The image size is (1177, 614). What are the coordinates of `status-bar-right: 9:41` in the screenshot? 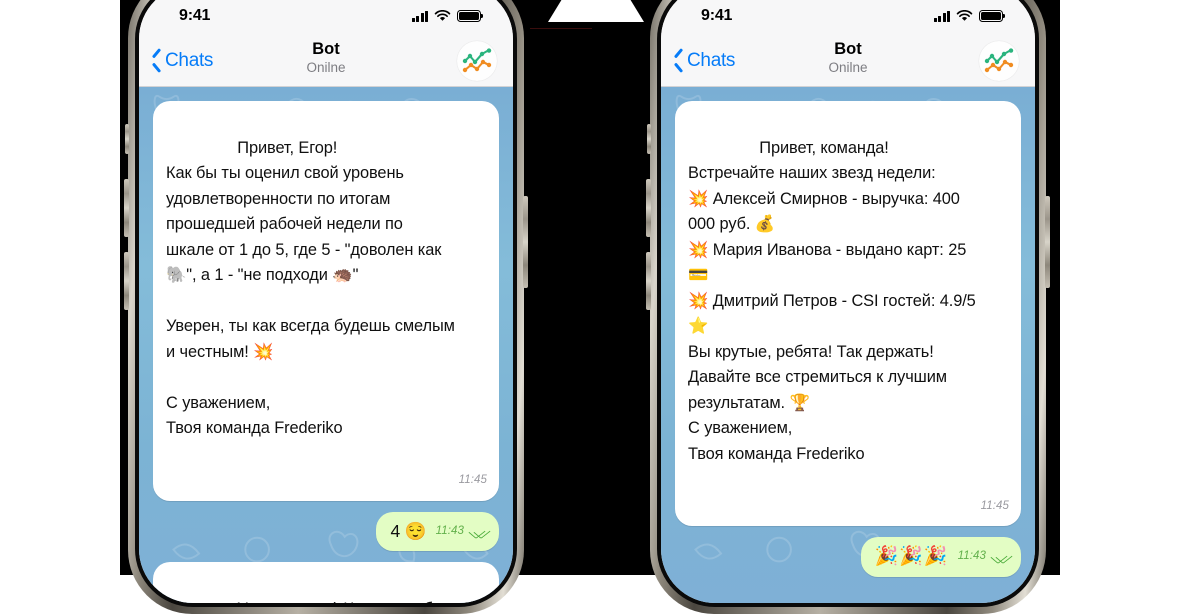 It's located at (848, 17).